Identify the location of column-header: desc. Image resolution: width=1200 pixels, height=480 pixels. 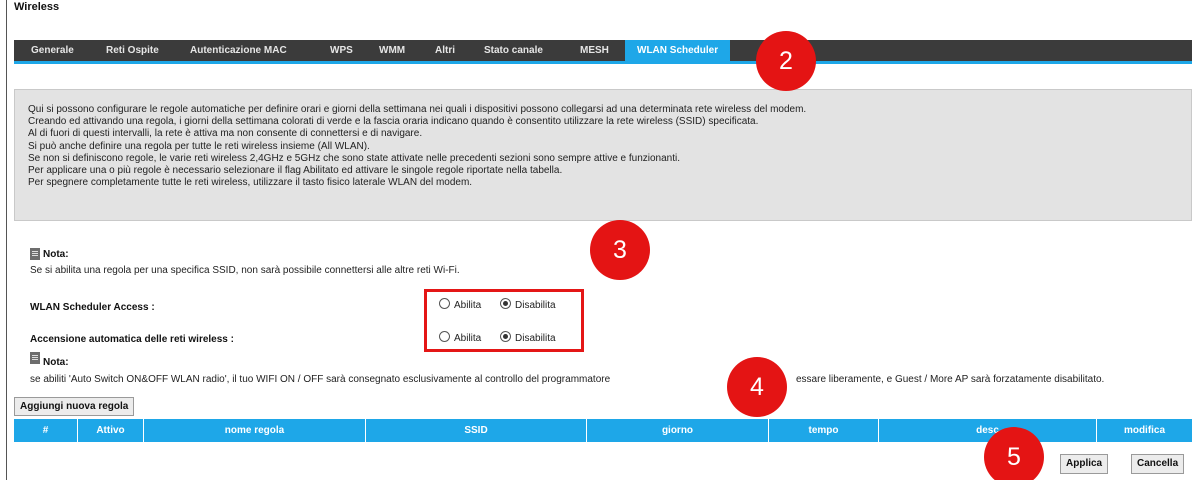
(988, 430).